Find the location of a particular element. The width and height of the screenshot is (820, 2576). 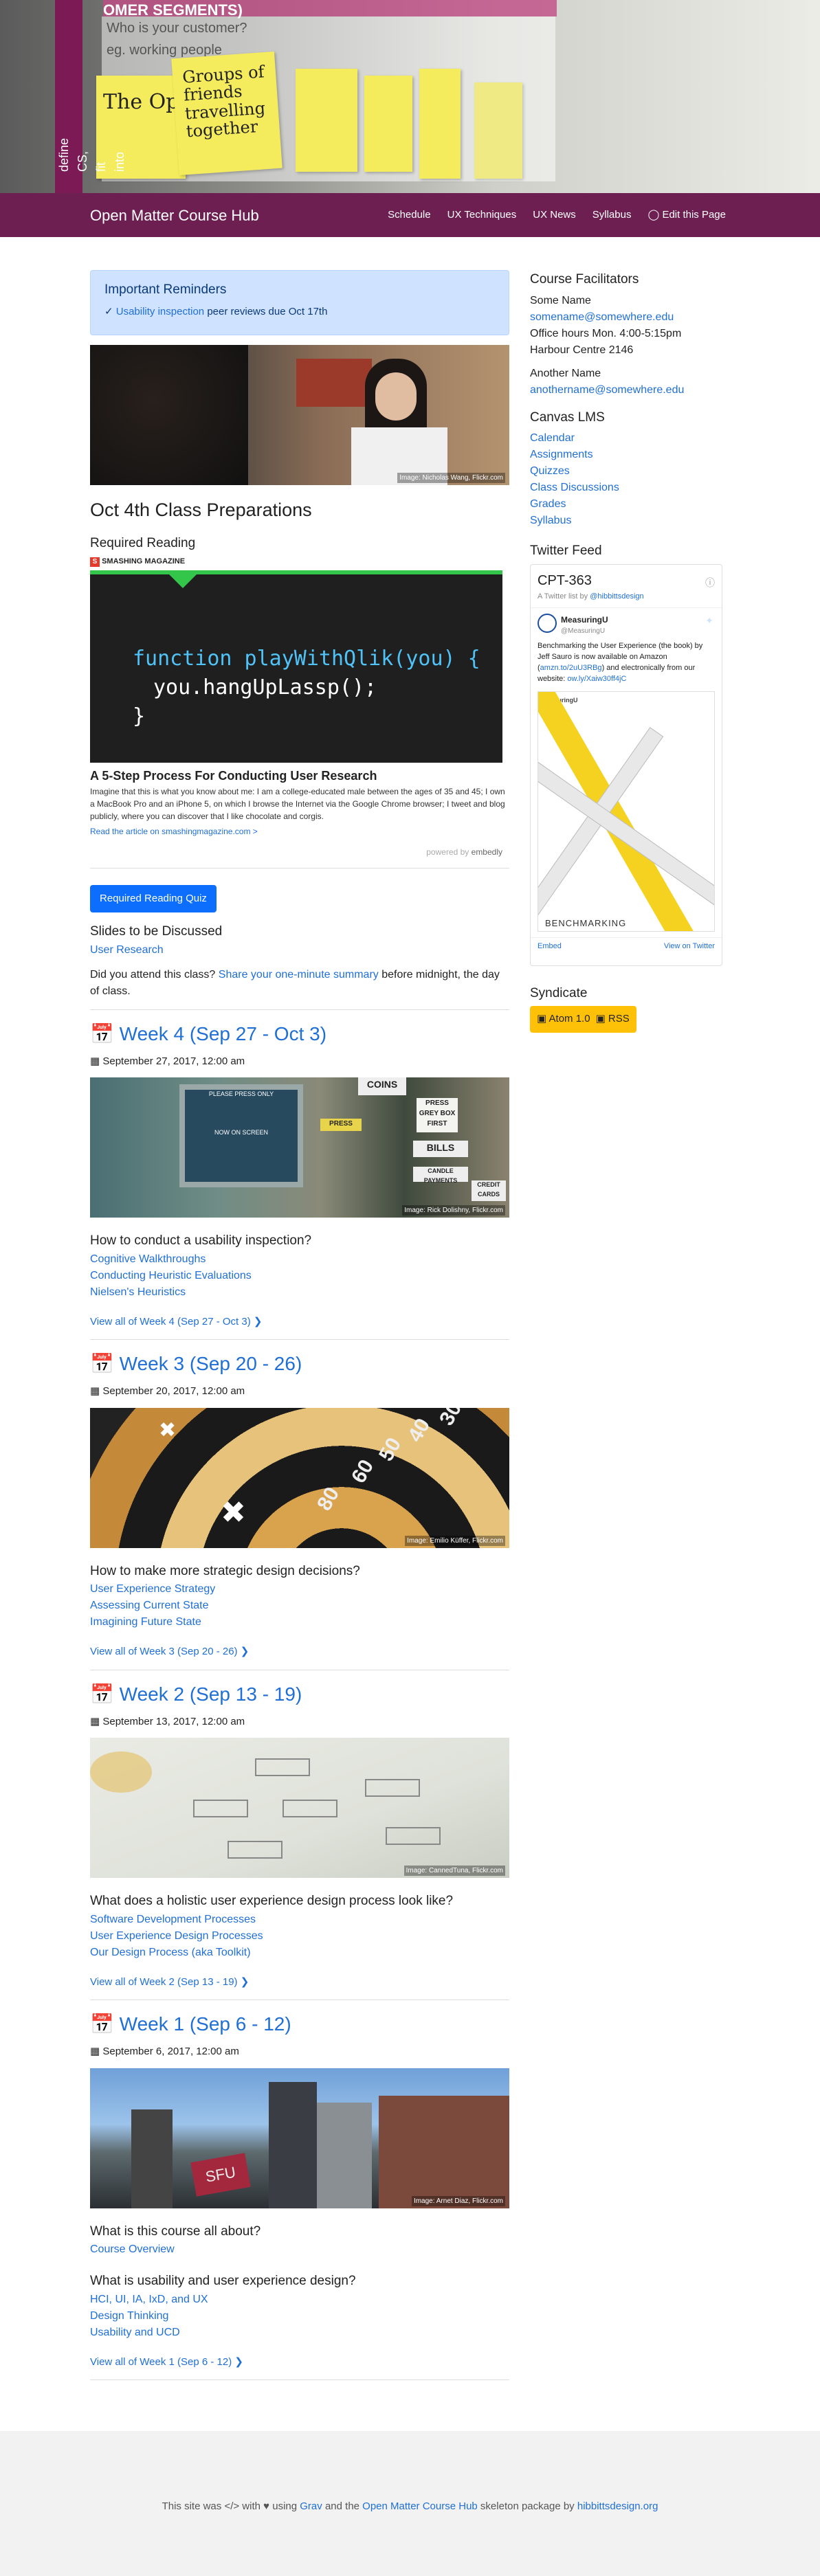

reading-heading: Required Reading is located at coordinates (143, 542).